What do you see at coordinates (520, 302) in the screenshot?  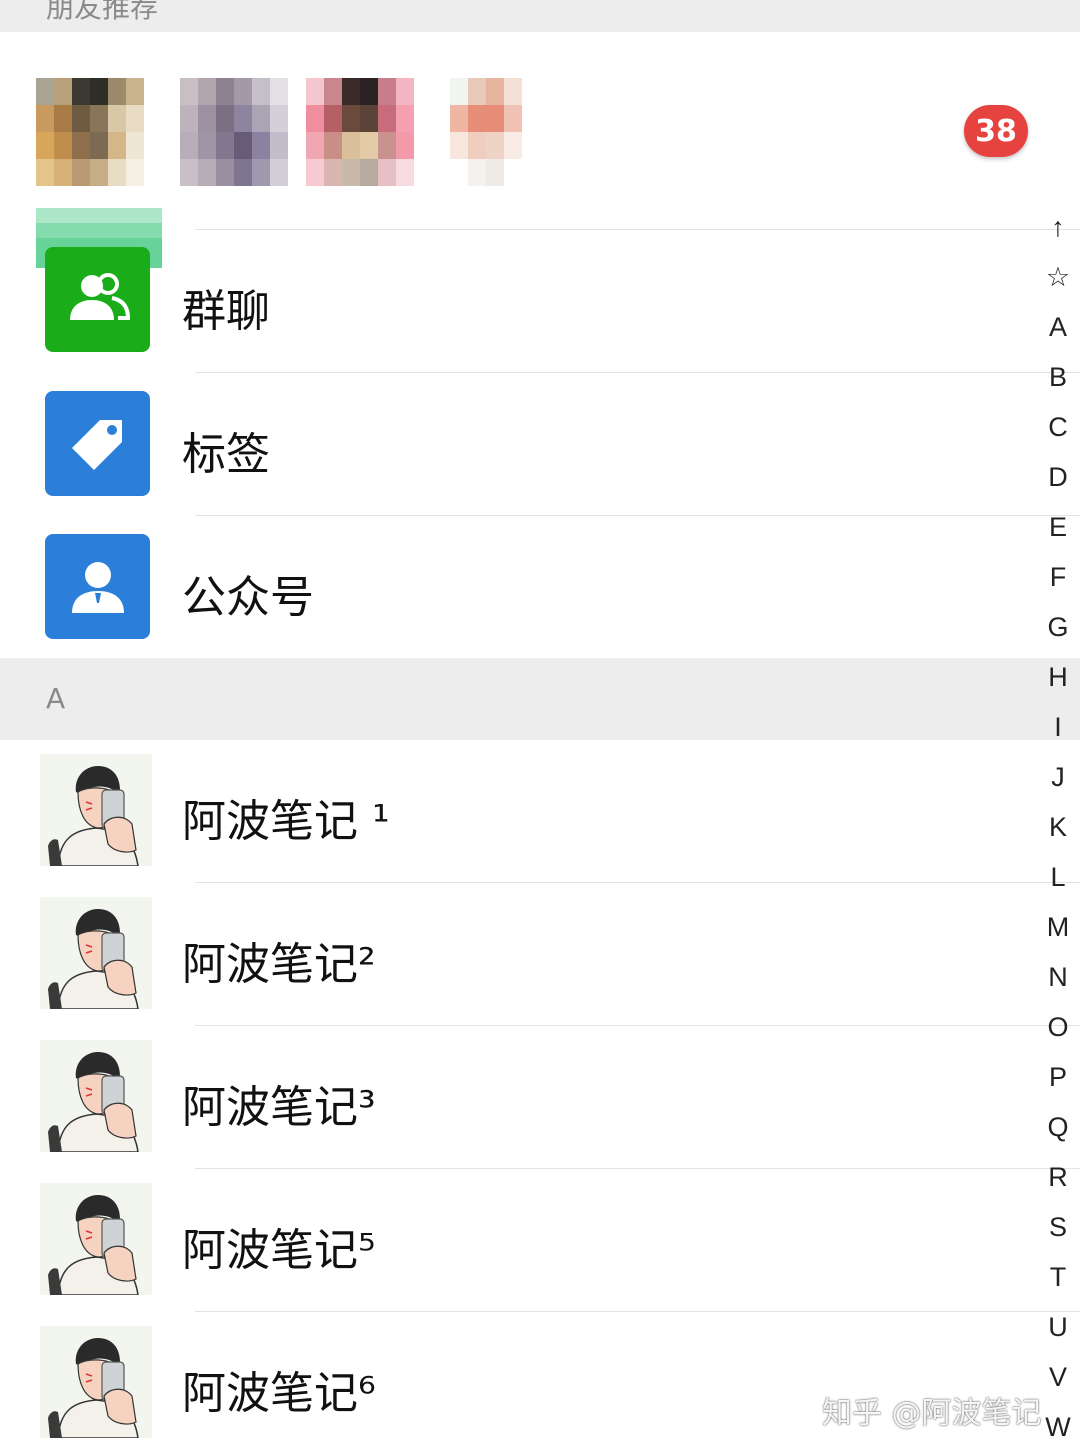 I see `entry-group-chats: 群聊` at bounding box center [520, 302].